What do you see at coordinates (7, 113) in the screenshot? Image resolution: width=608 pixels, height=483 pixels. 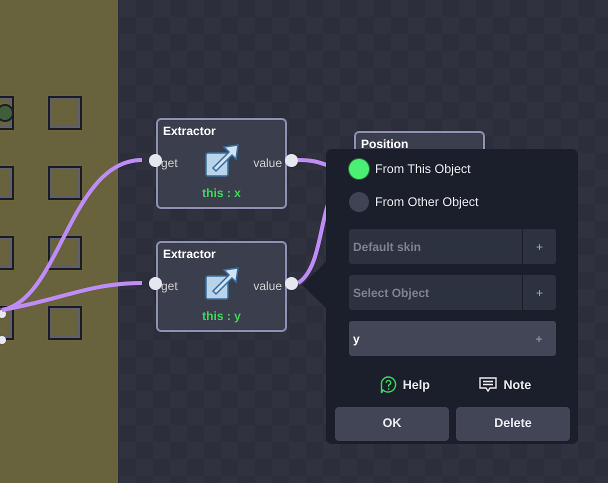 I see `item-icon` at bounding box center [7, 113].